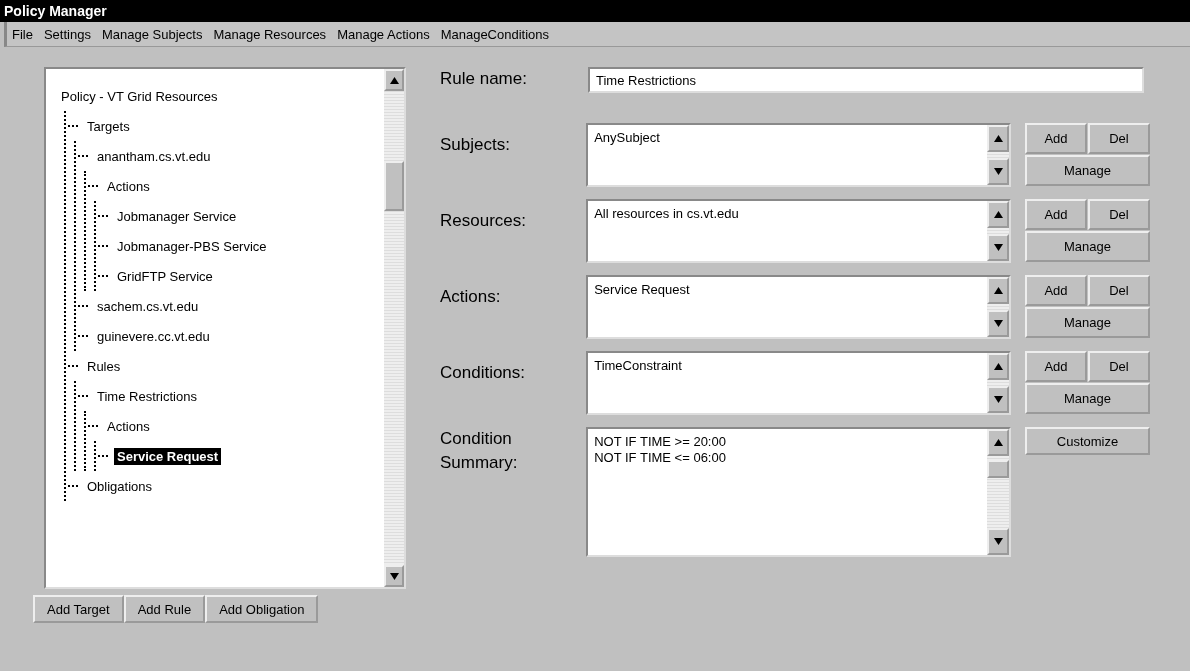 This screenshot has height=671, width=1190. I want to click on tree-action-button: Add Obligation, so click(262, 609).